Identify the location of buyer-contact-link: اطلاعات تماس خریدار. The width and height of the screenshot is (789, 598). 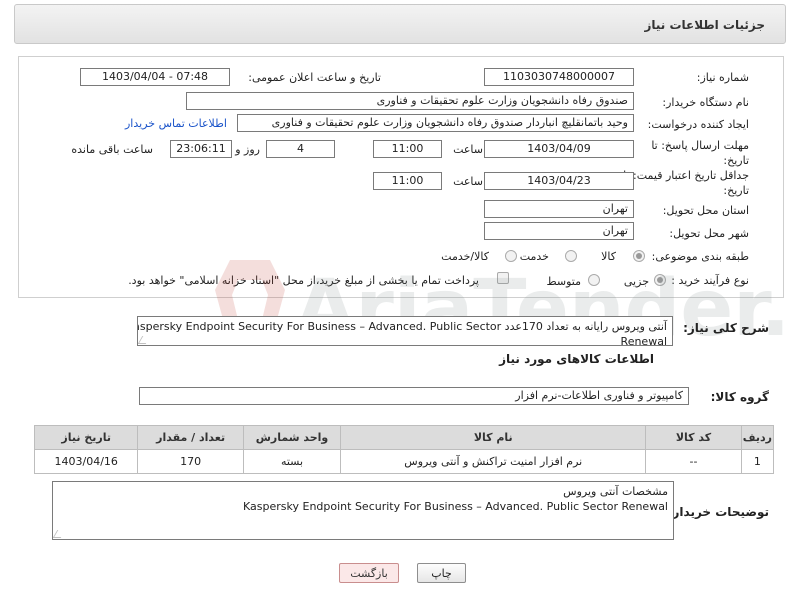
(176, 123).